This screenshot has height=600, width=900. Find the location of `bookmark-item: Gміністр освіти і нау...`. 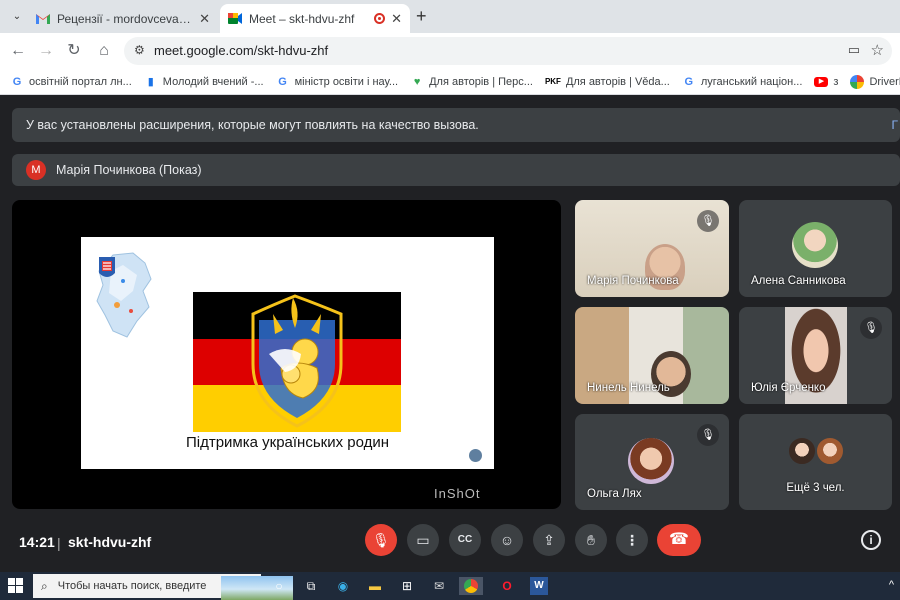

bookmark-item: Gміністр освіти і нау... is located at coordinates (337, 82).